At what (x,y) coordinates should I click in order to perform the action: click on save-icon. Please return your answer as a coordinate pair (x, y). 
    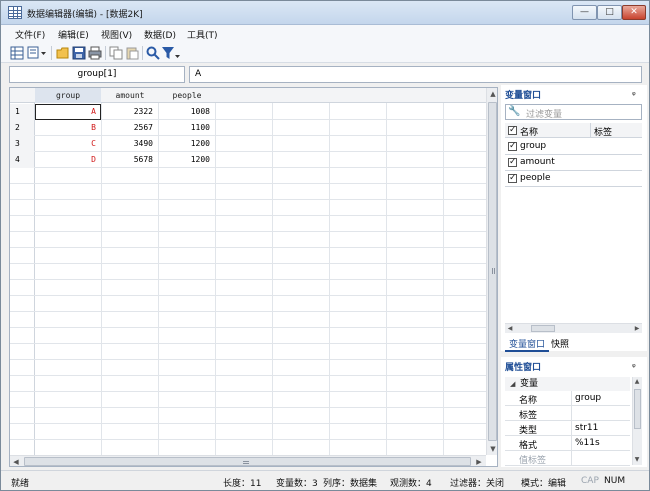
    Looking at the image, I should click on (79, 53).